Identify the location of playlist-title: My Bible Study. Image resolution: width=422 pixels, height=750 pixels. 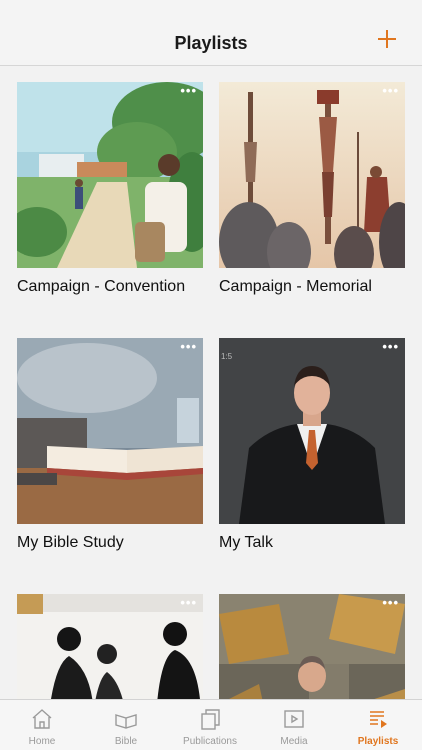
(70, 542).